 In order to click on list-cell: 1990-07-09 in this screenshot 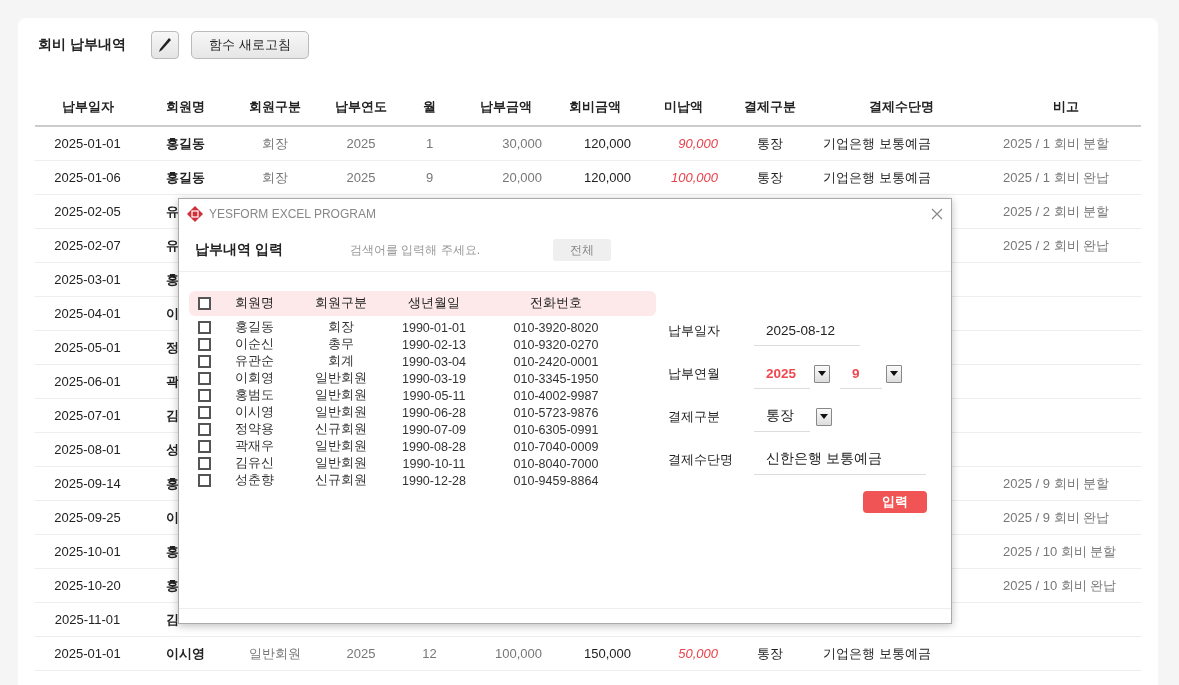, I will do `click(434, 429)`.